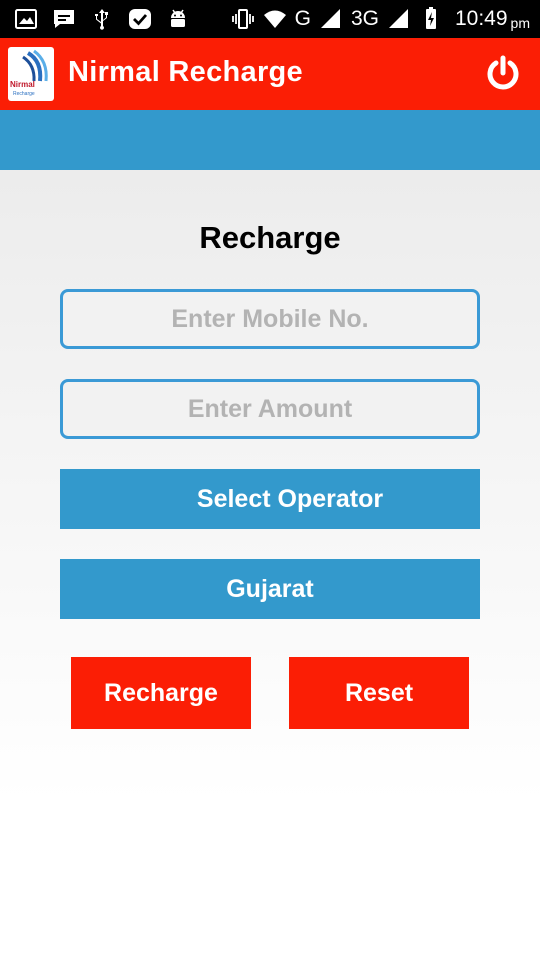  Describe the element at coordinates (380, 19) in the screenshot. I see `status-system-icons: G 3G 10:49 pm` at that location.